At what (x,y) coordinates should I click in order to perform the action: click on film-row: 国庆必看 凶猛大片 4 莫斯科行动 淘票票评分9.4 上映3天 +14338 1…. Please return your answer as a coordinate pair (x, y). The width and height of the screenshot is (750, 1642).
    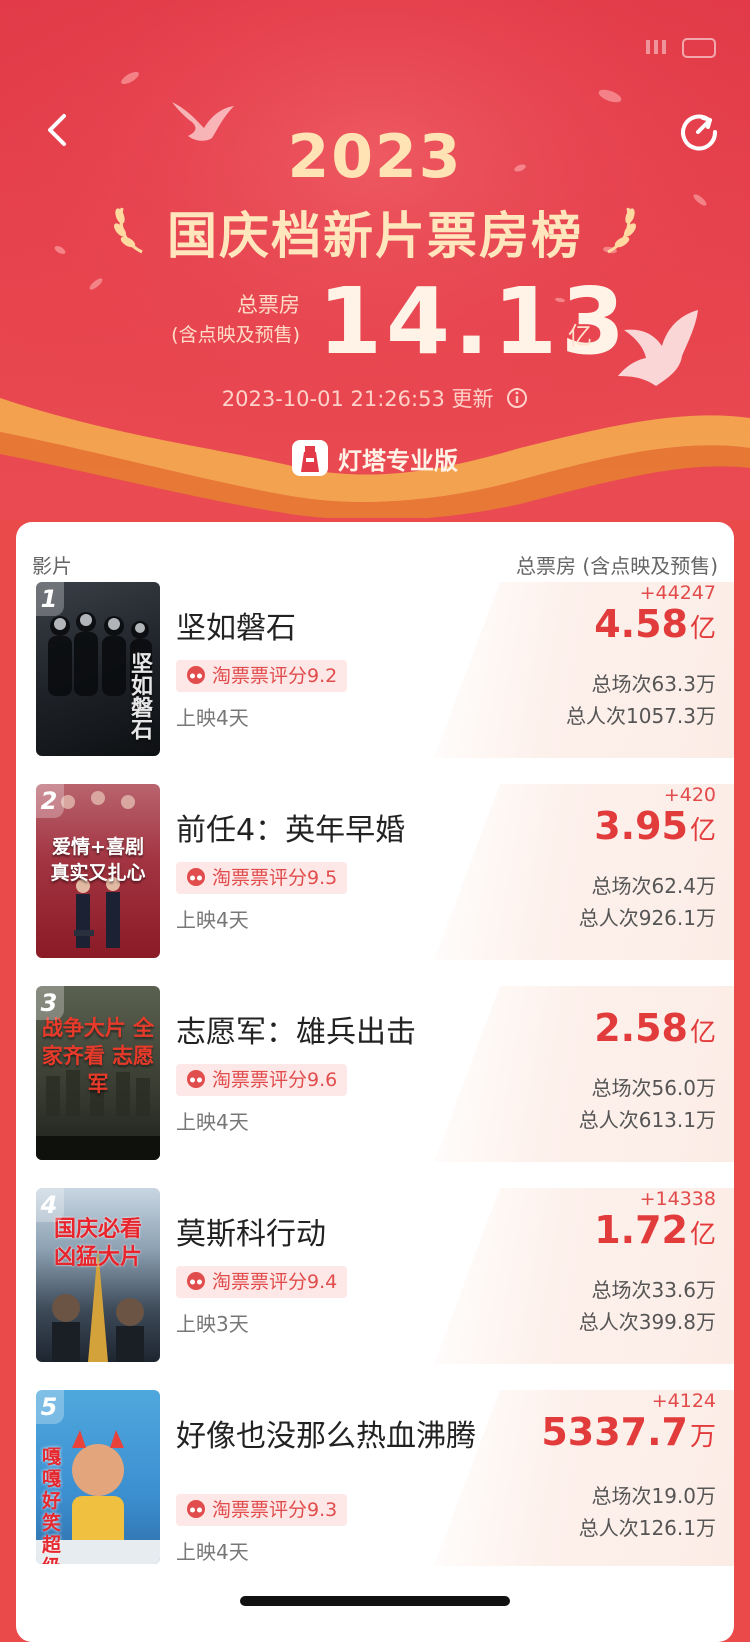
    Looking at the image, I should click on (375, 1286).